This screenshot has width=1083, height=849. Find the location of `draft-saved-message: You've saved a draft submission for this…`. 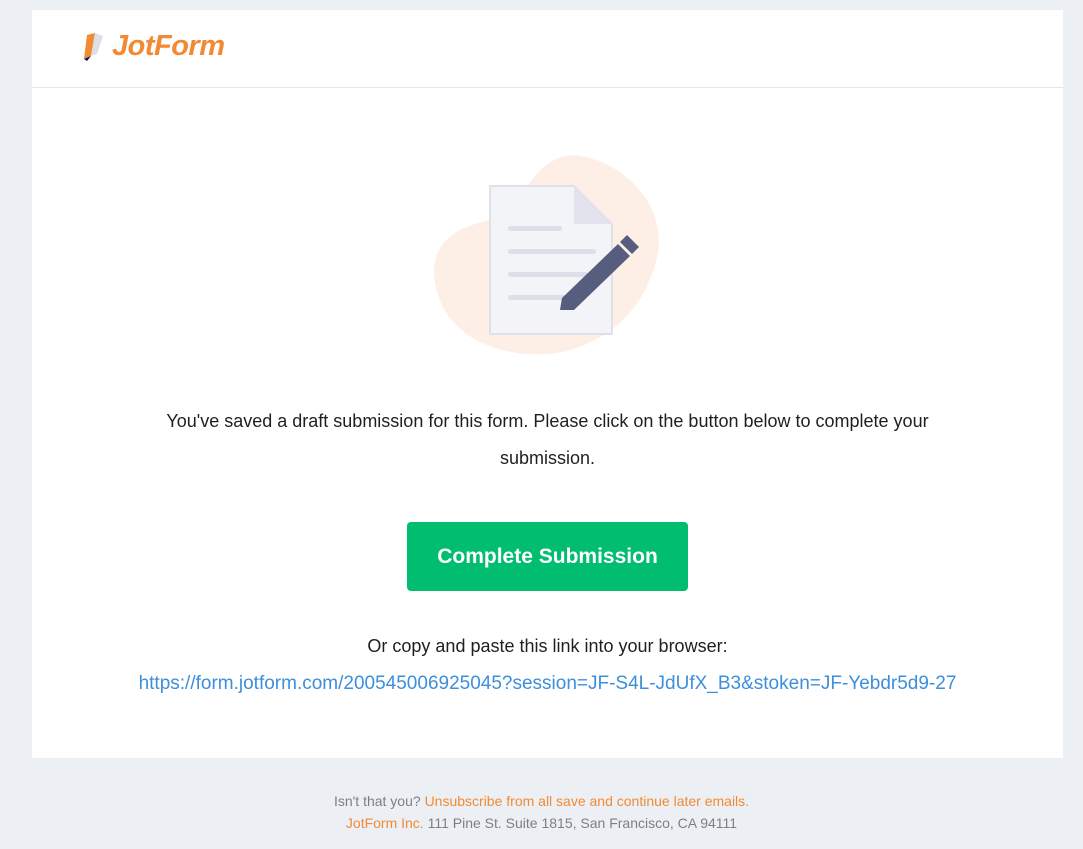

draft-saved-message: You've saved a draft submission for this… is located at coordinates (547, 439).